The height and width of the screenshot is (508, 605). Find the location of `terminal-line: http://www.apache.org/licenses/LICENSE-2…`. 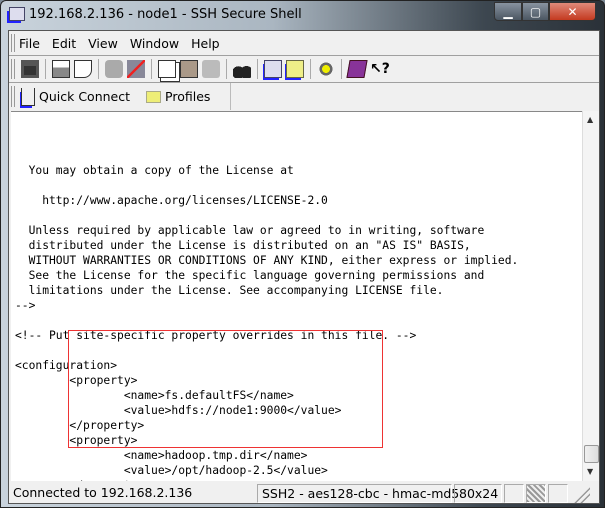

terminal-line: http://www.apache.org/licenses/LICENSE-2… is located at coordinates (298, 200).